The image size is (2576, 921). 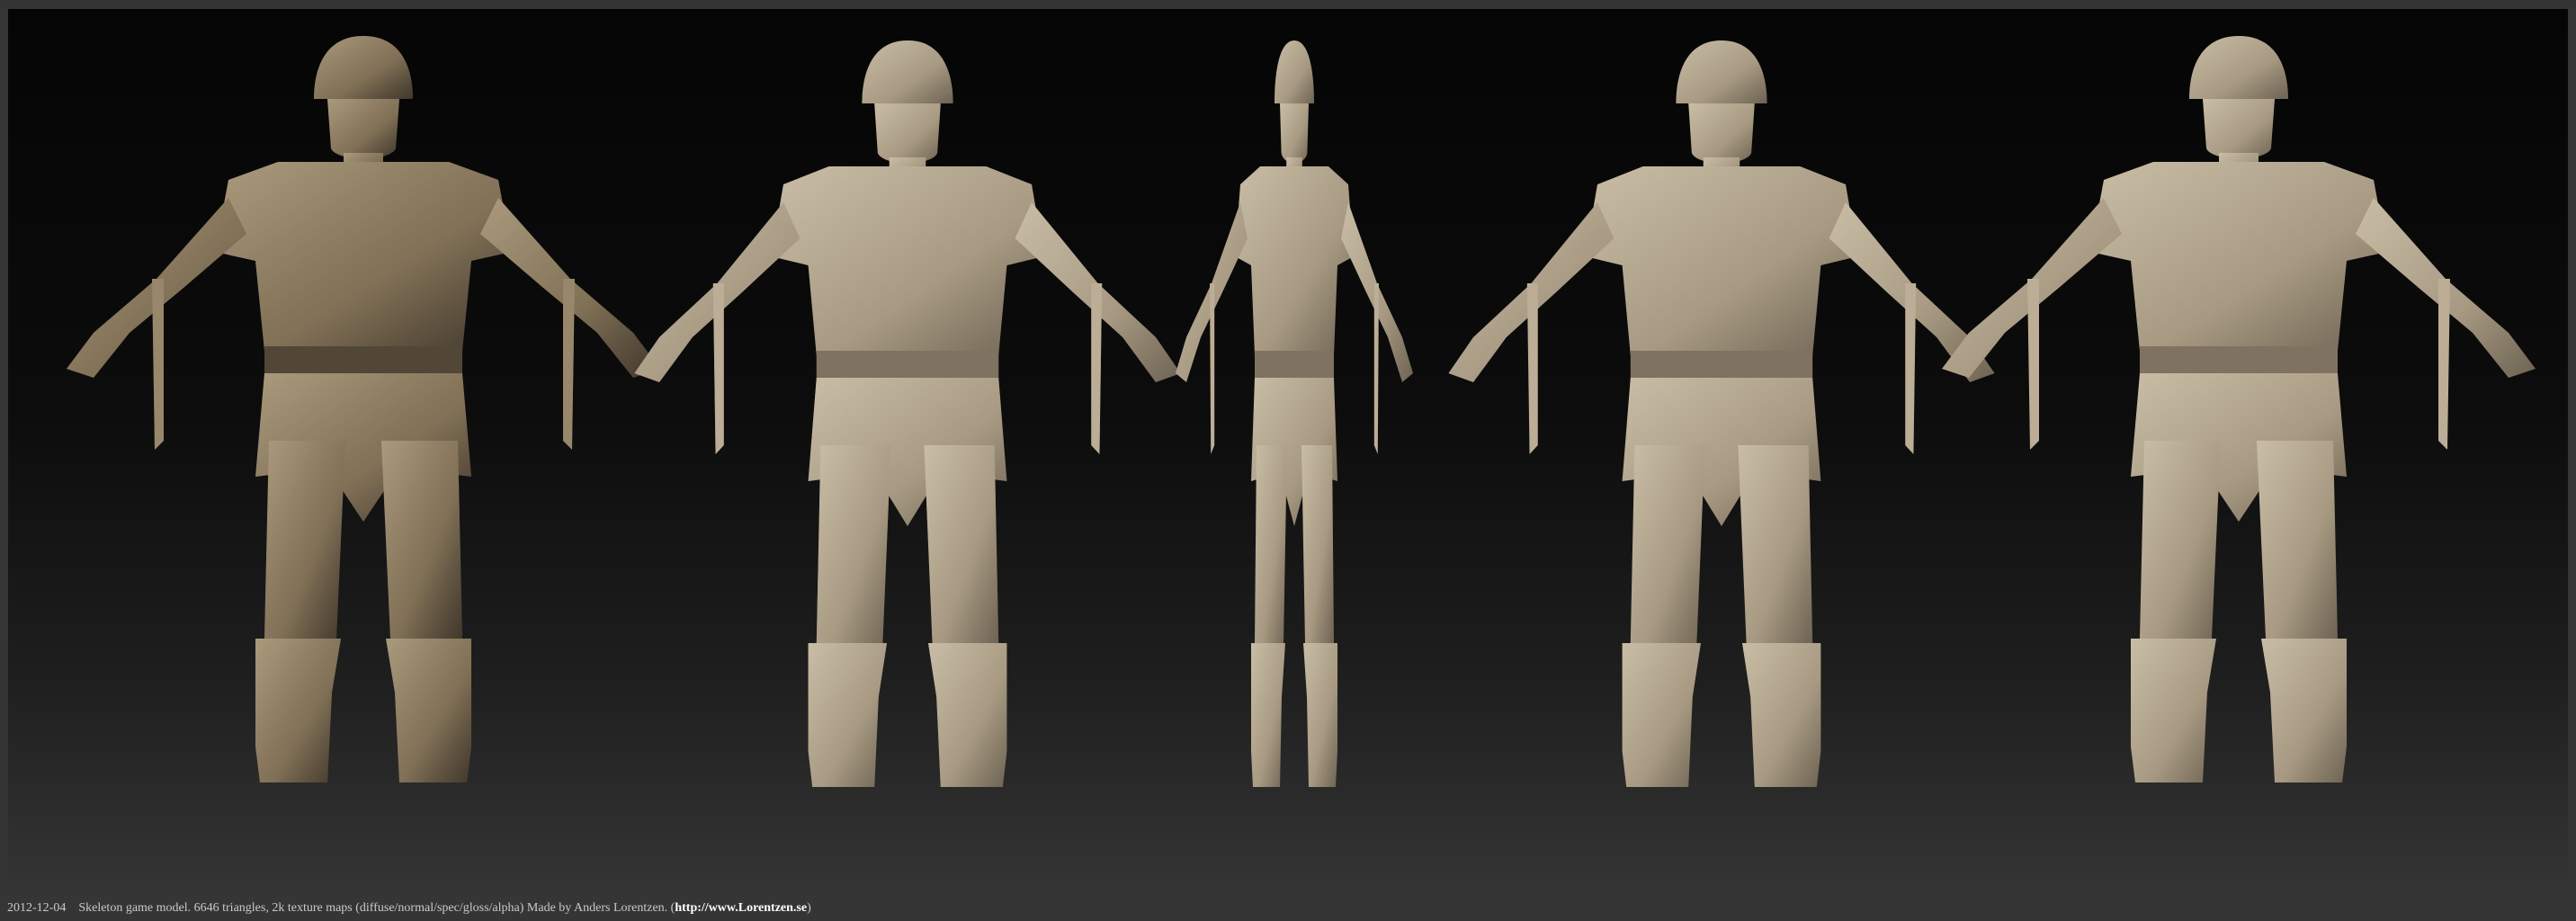 What do you see at coordinates (809, 908) in the screenshot?
I see `caption-close: )` at bounding box center [809, 908].